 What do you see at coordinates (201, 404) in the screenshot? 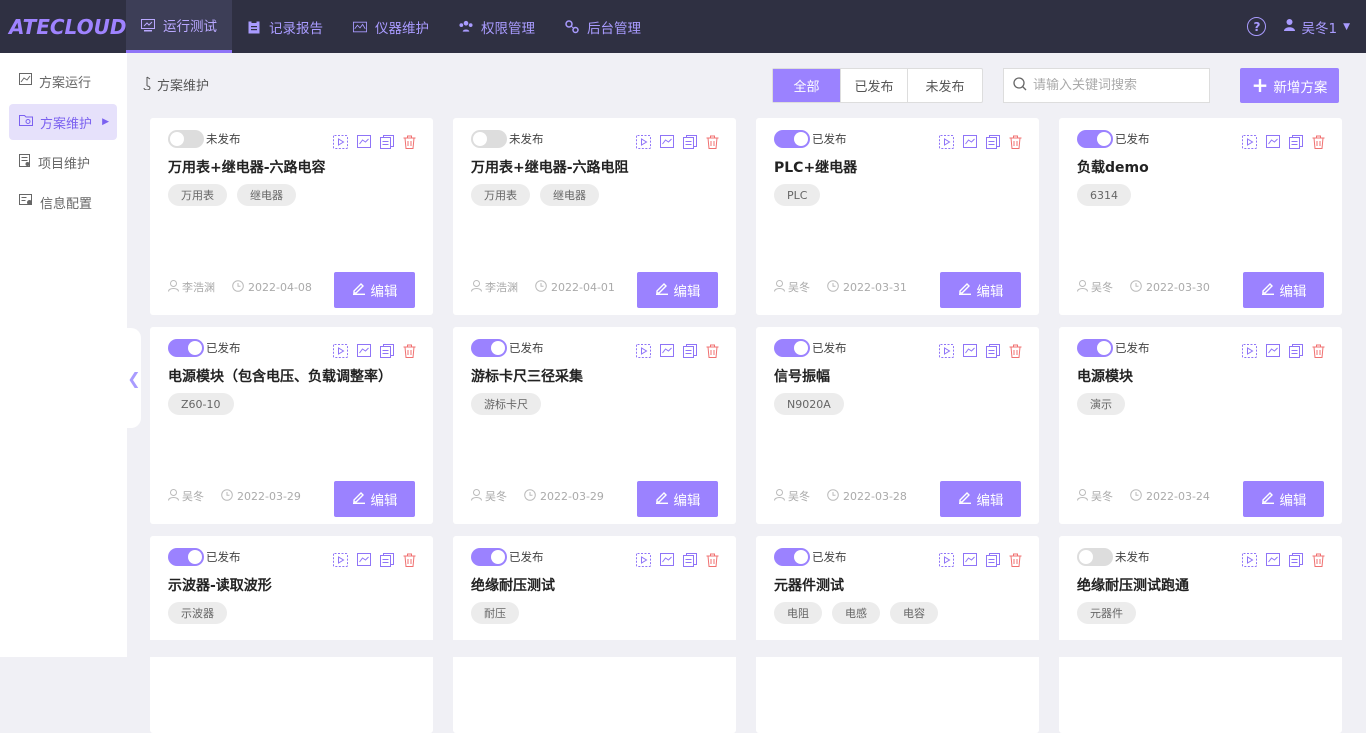
I see `tag: Z60-10` at bounding box center [201, 404].